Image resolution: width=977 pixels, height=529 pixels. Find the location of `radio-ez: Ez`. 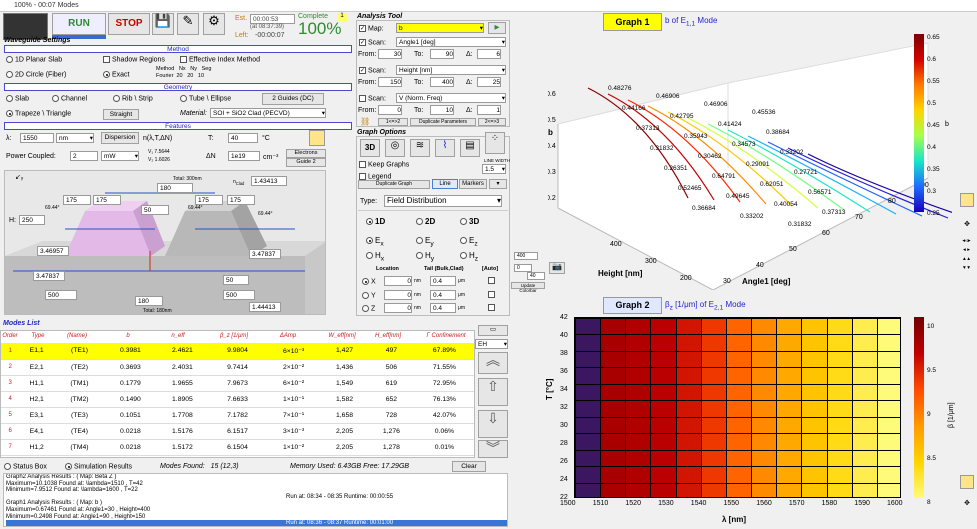

radio-ez: Ez is located at coordinates (469, 242).